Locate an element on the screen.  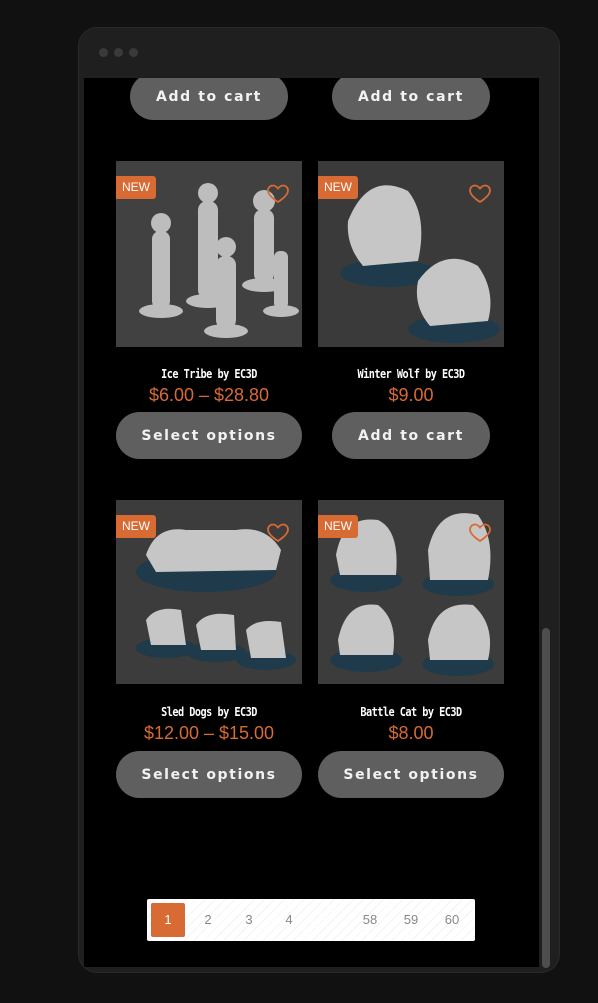
product-price: $8.00 is located at coordinates (411, 733).